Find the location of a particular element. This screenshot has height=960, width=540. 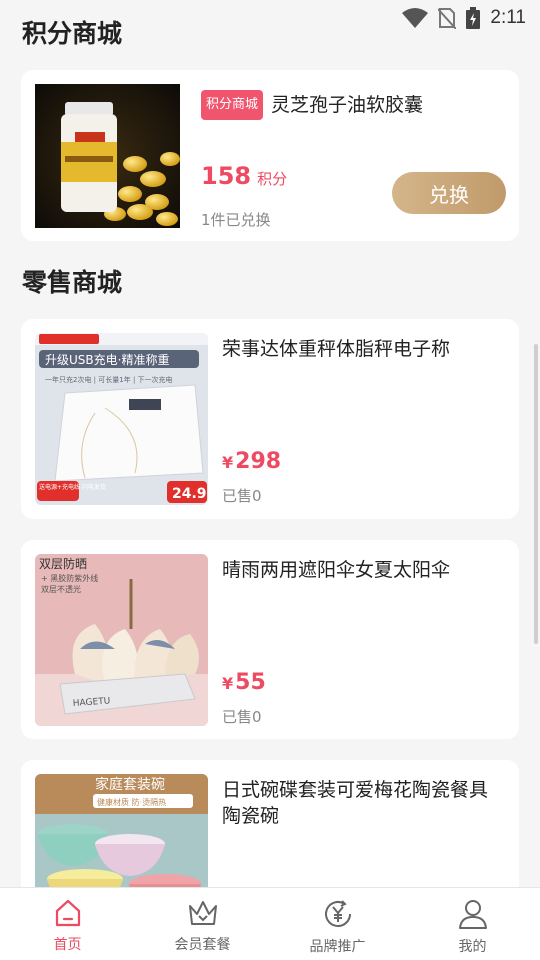

retail-price: ¥298 is located at coordinates (251, 461).